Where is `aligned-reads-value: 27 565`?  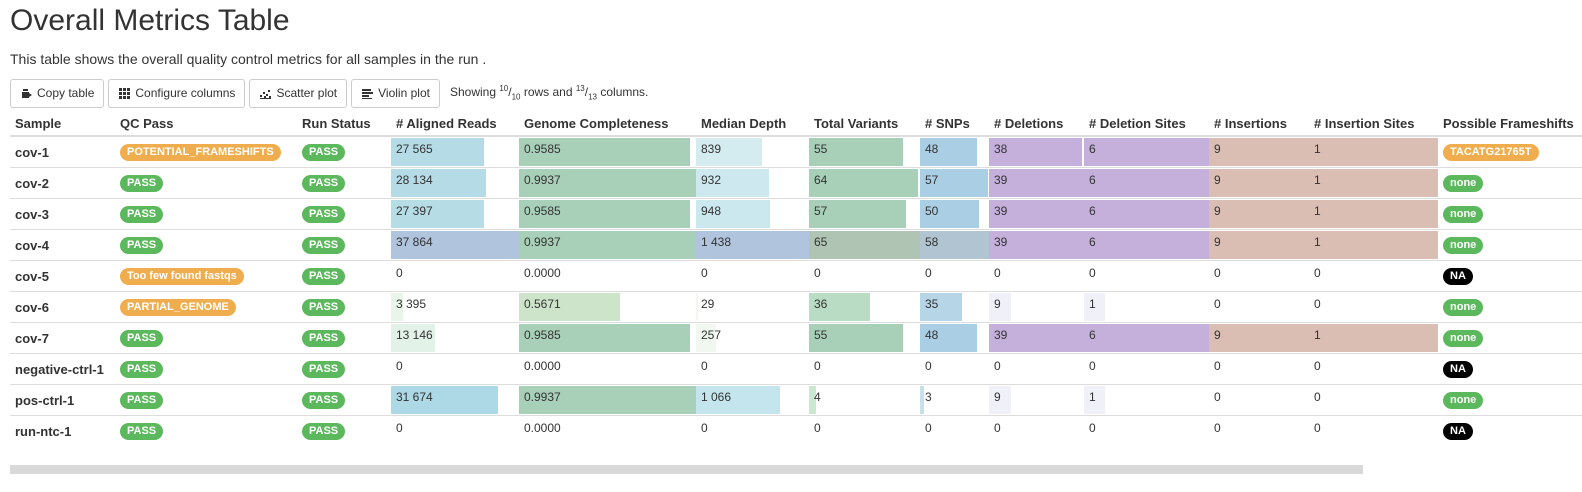 aligned-reads-value: 27 565 is located at coordinates (414, 149).